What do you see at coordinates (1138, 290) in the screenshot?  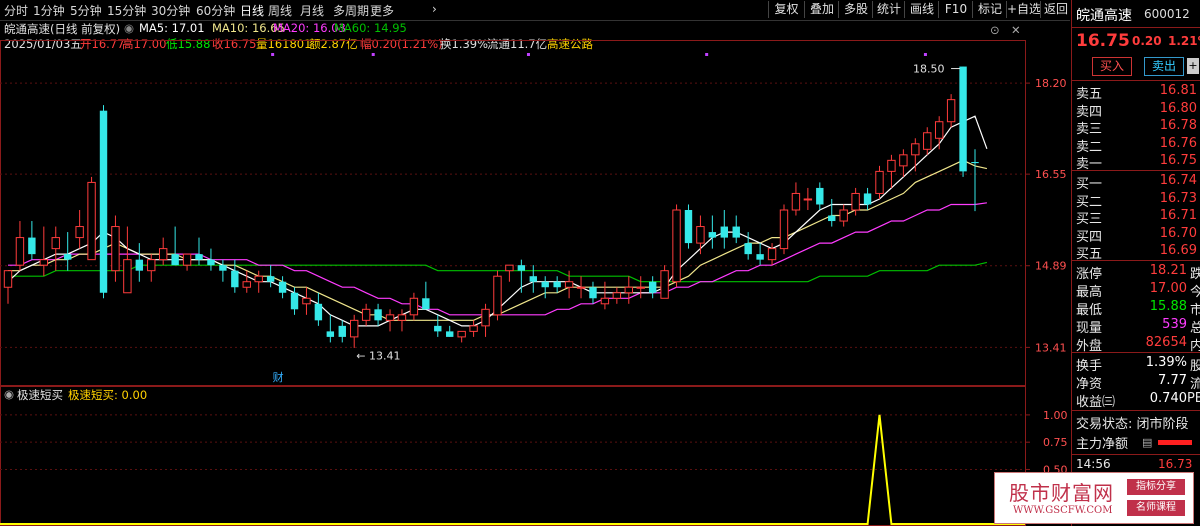 I see `stat-row-1: 最高 17.00 今` at bounding box center [1138, 290].